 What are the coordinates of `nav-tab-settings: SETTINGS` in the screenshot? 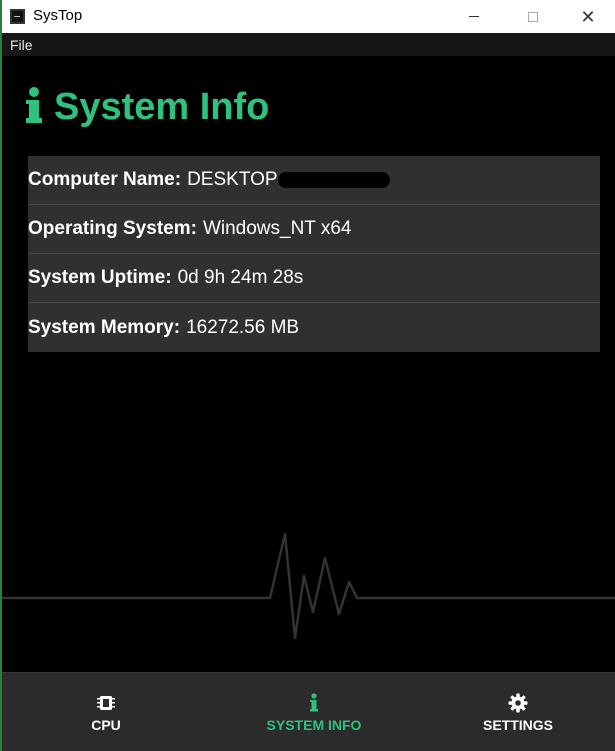 It's located at (518, 712).